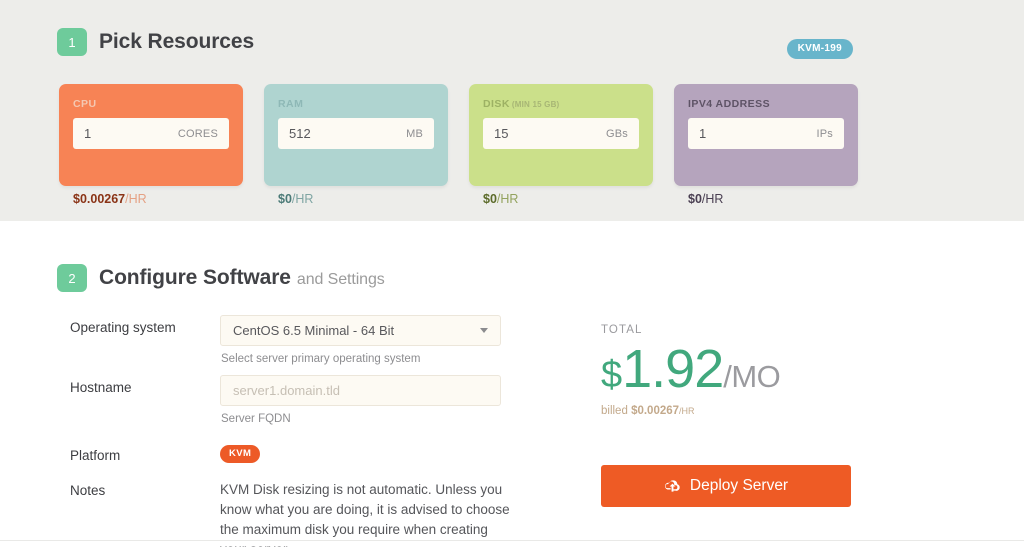 Image resolution: width=1024 pixels, height=547 pixels. Describe the element at coordinates (414, 133) in the screenshot. I see `ram-input-unit: MB` at that location.